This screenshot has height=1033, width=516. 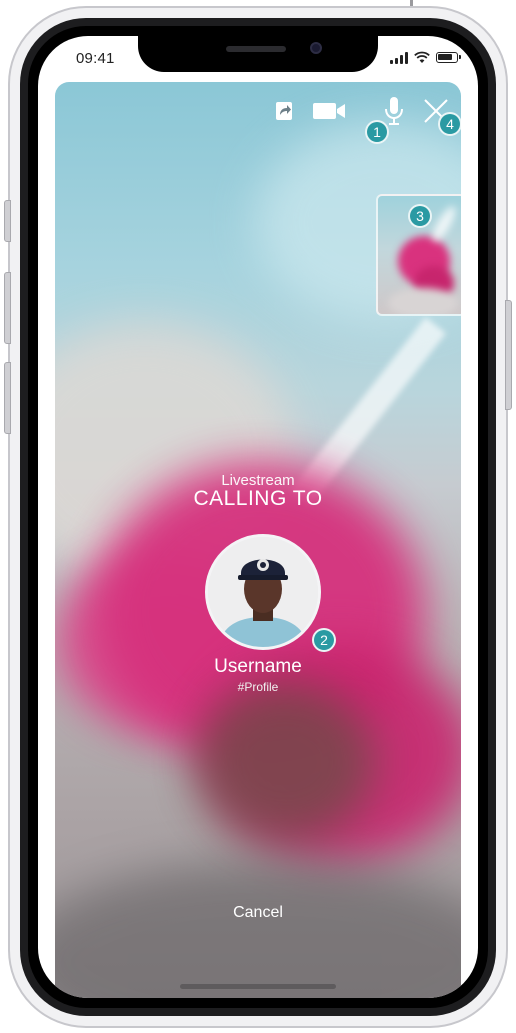 What do you see at coordinates (508, 355) in the screenshot?
I see `power-button` at bounding box center [508, 355].